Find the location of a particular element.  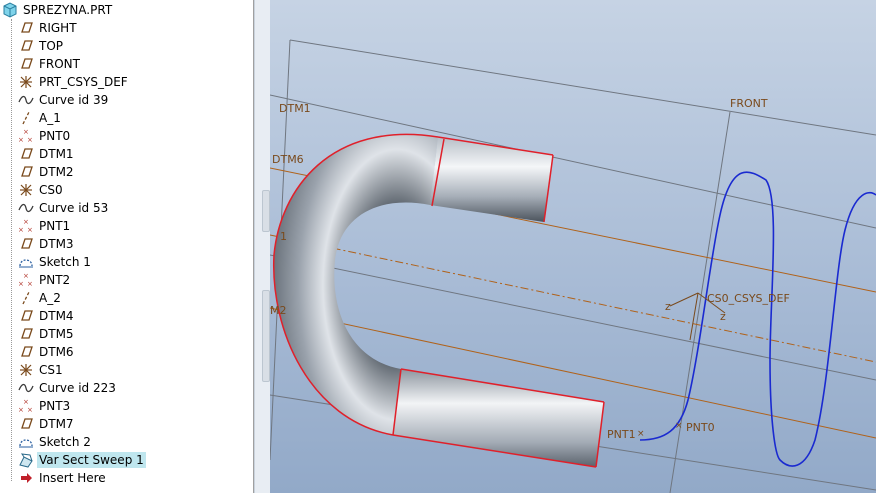

tree-item: PRT_CSYS_DEF is located at coordinates (74, 82).